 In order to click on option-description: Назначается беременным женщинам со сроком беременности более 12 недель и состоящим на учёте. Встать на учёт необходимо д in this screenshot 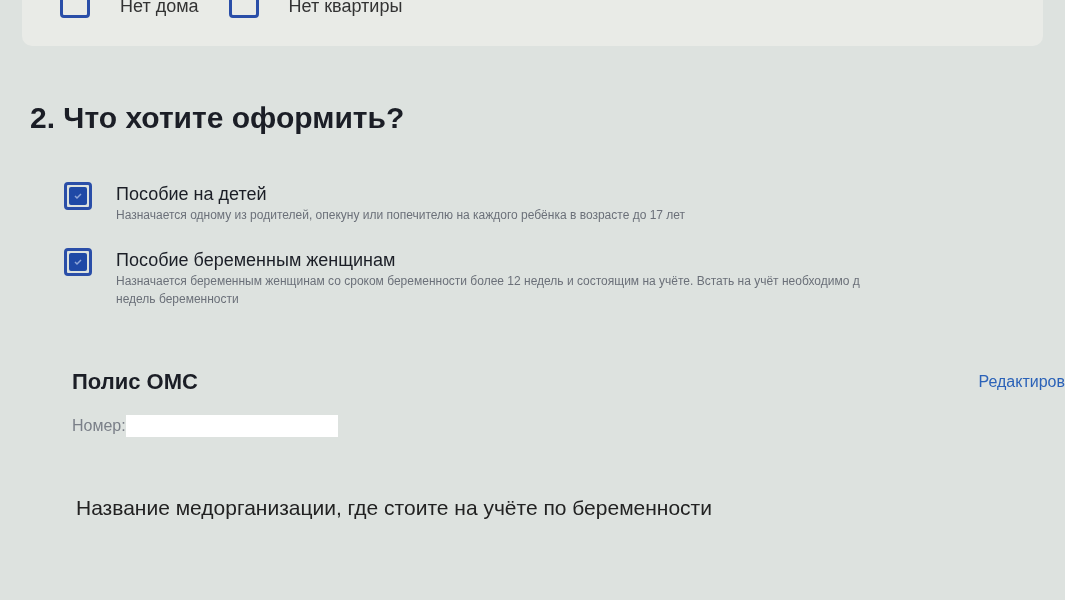, I will do `click(488, 281)`.